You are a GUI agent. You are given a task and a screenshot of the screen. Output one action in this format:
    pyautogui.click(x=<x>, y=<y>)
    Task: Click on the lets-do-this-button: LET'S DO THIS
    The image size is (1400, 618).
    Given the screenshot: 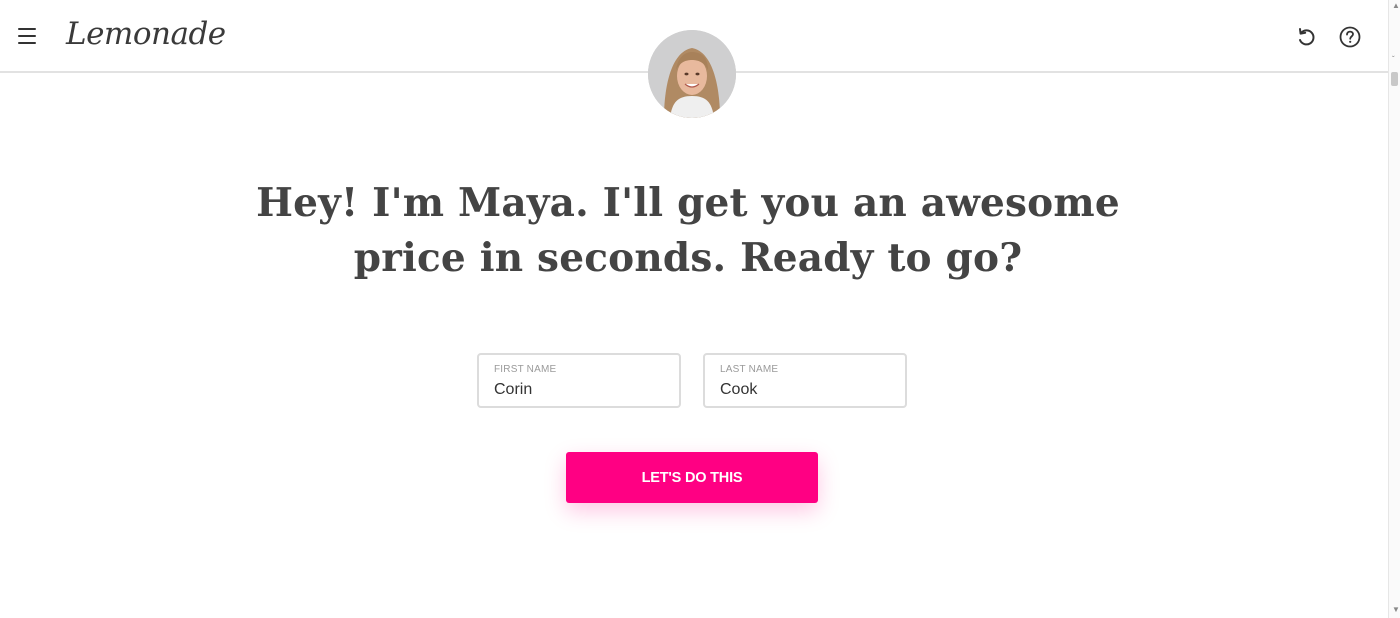 What is the action you would take?
    pyautogui.click(x=692, y=477)
    